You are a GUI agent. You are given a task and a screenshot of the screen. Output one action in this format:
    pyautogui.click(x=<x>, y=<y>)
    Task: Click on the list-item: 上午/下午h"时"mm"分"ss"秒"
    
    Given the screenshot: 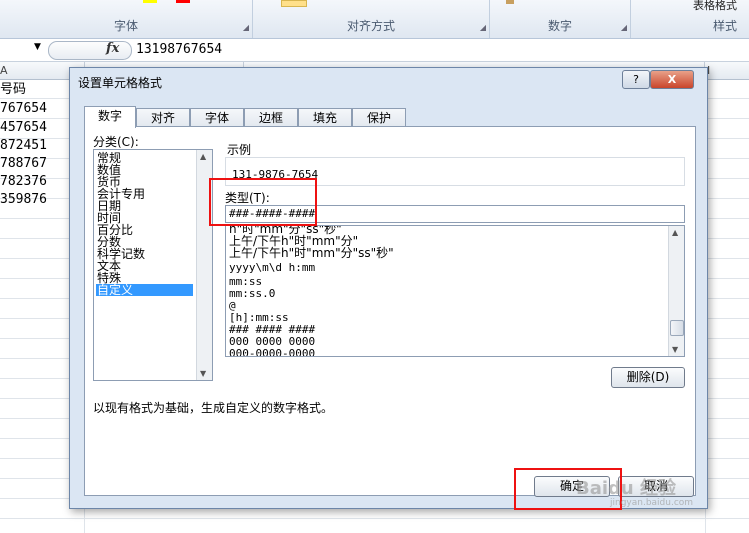 What is the action you would take?
    pyautogui.click(x=311, y=253)
    